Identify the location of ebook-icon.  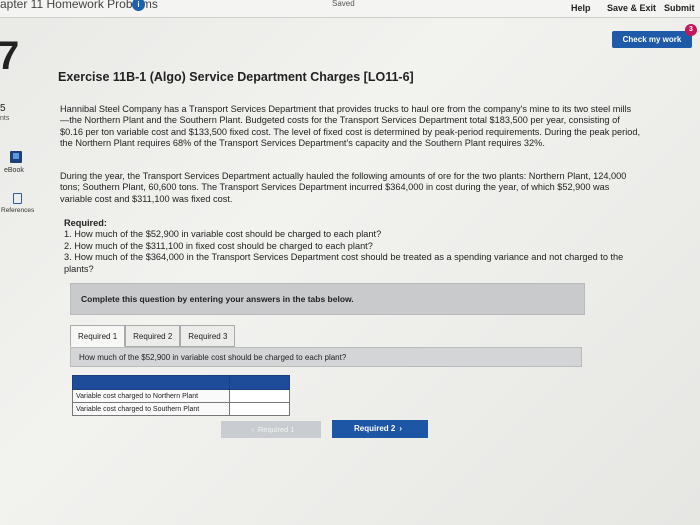
(16, 157).